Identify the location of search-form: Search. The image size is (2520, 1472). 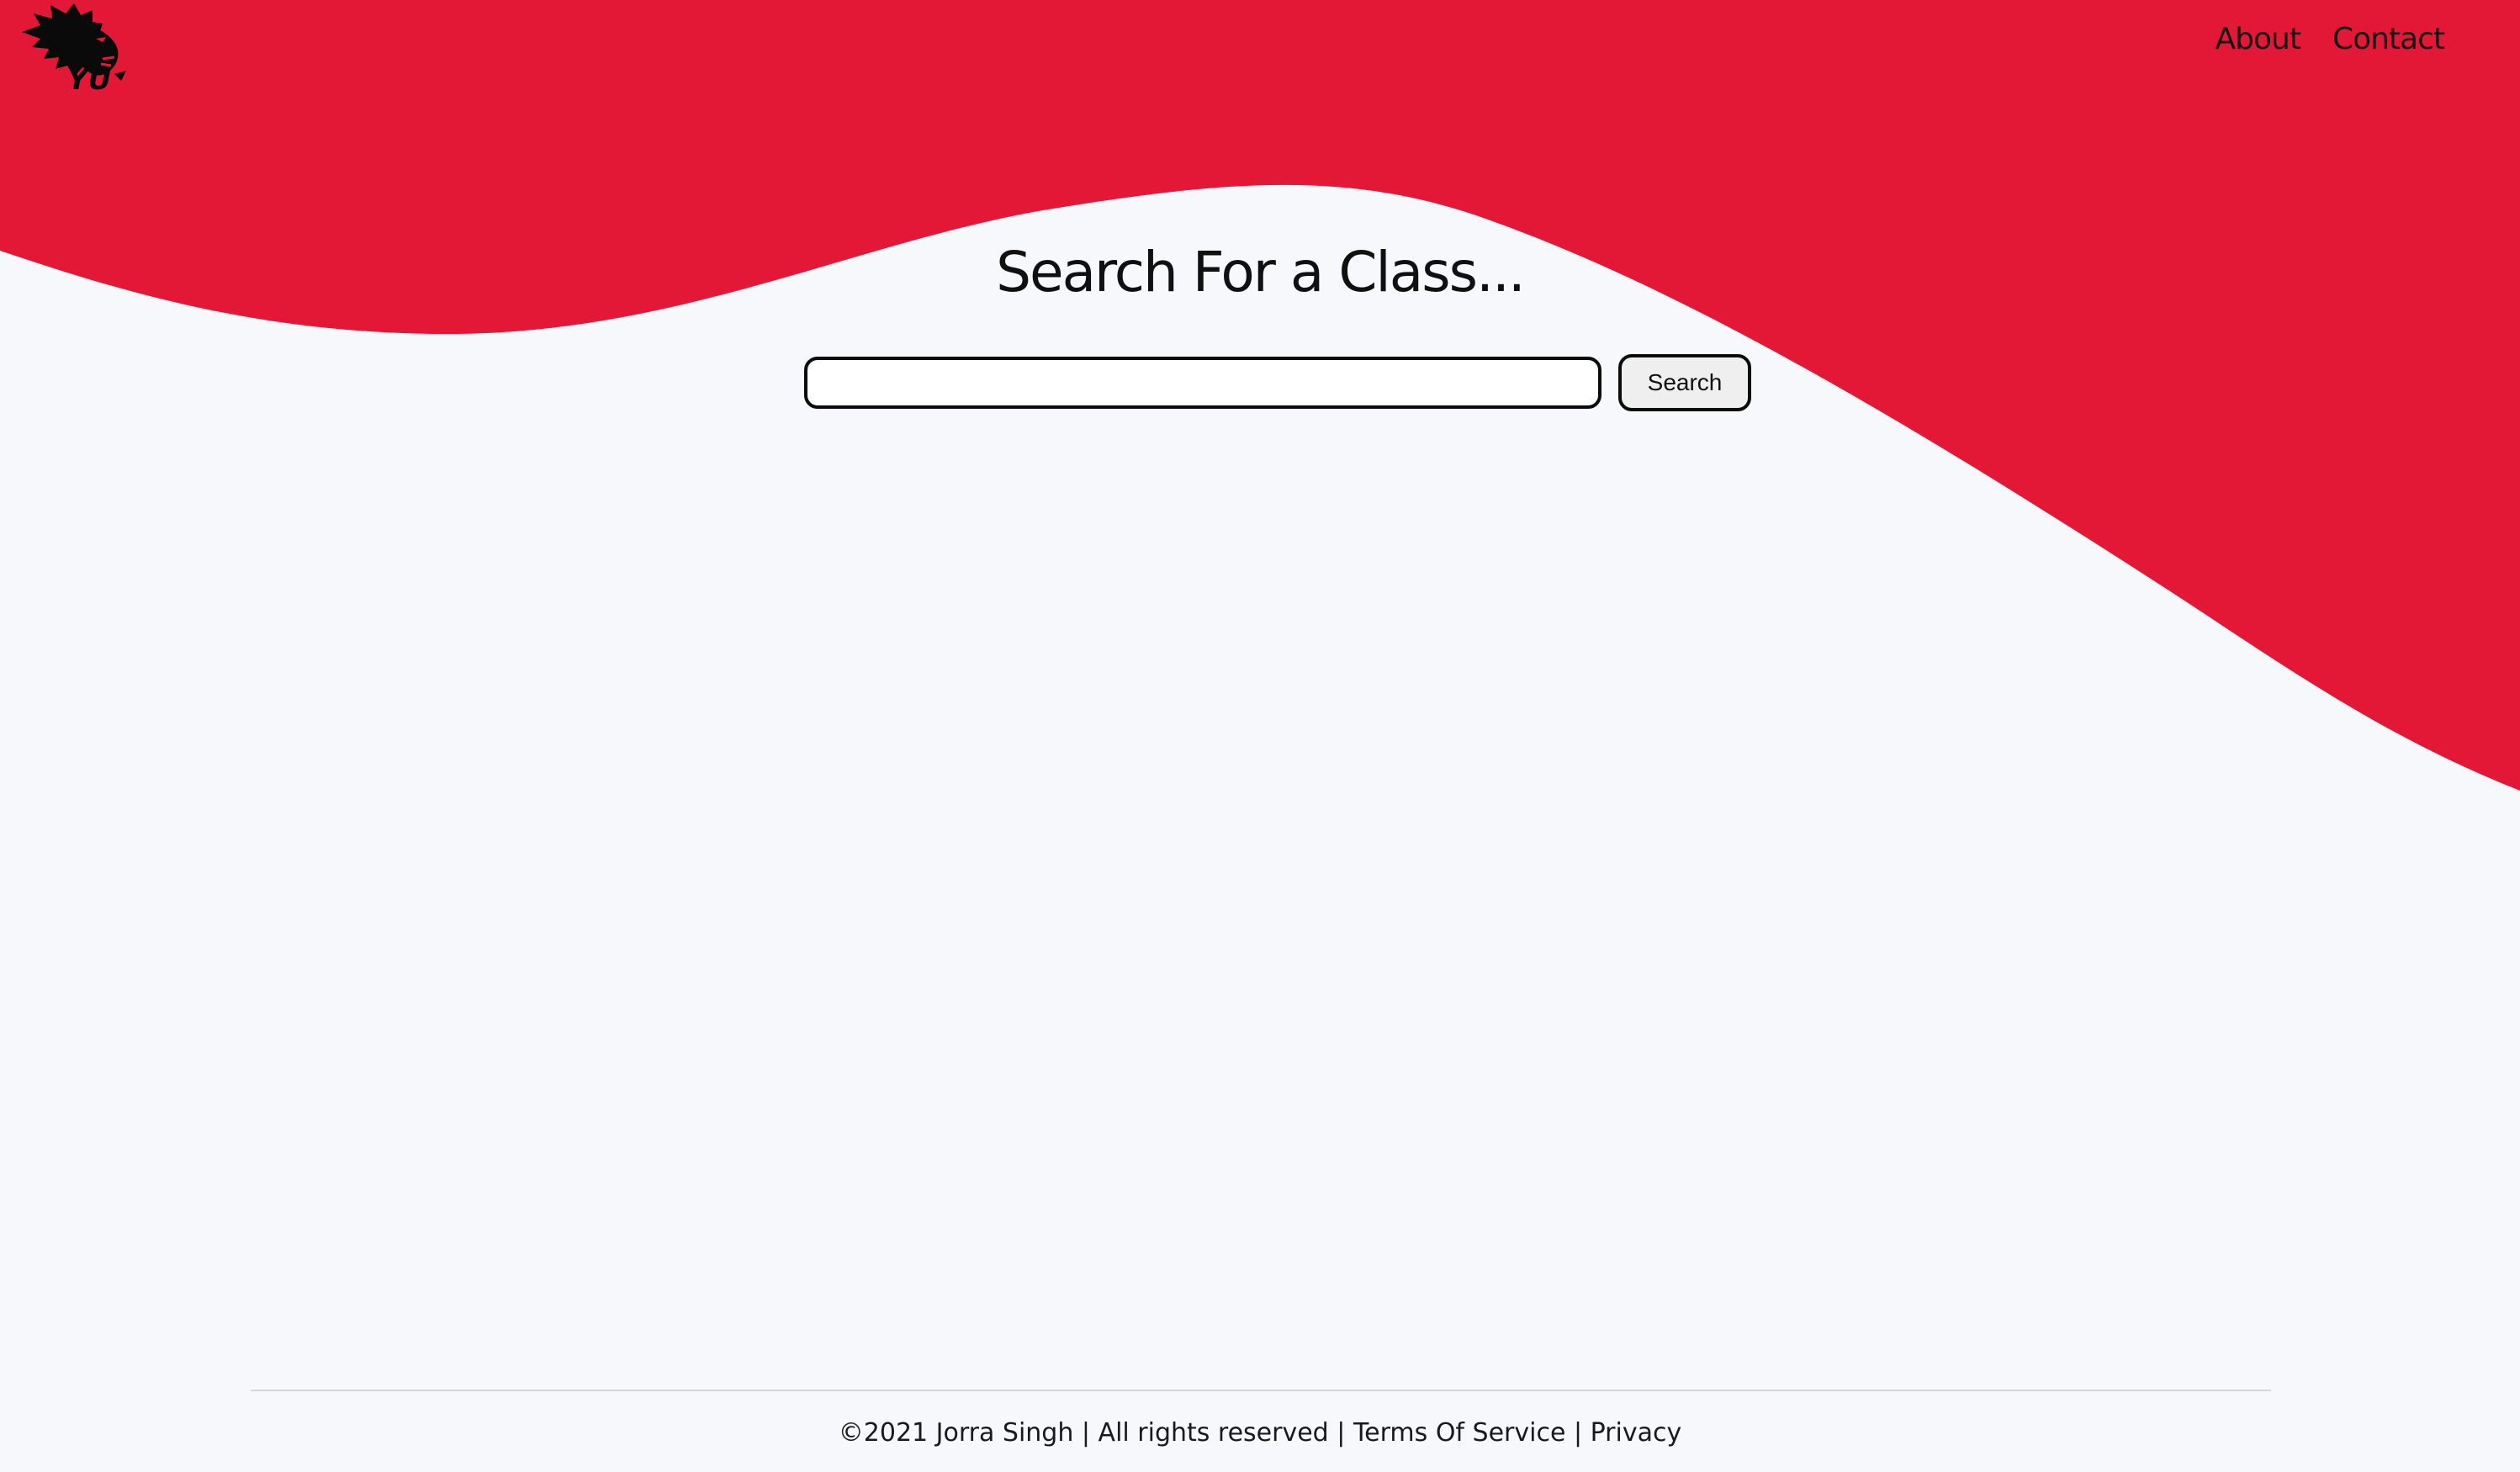
(1277, 382).